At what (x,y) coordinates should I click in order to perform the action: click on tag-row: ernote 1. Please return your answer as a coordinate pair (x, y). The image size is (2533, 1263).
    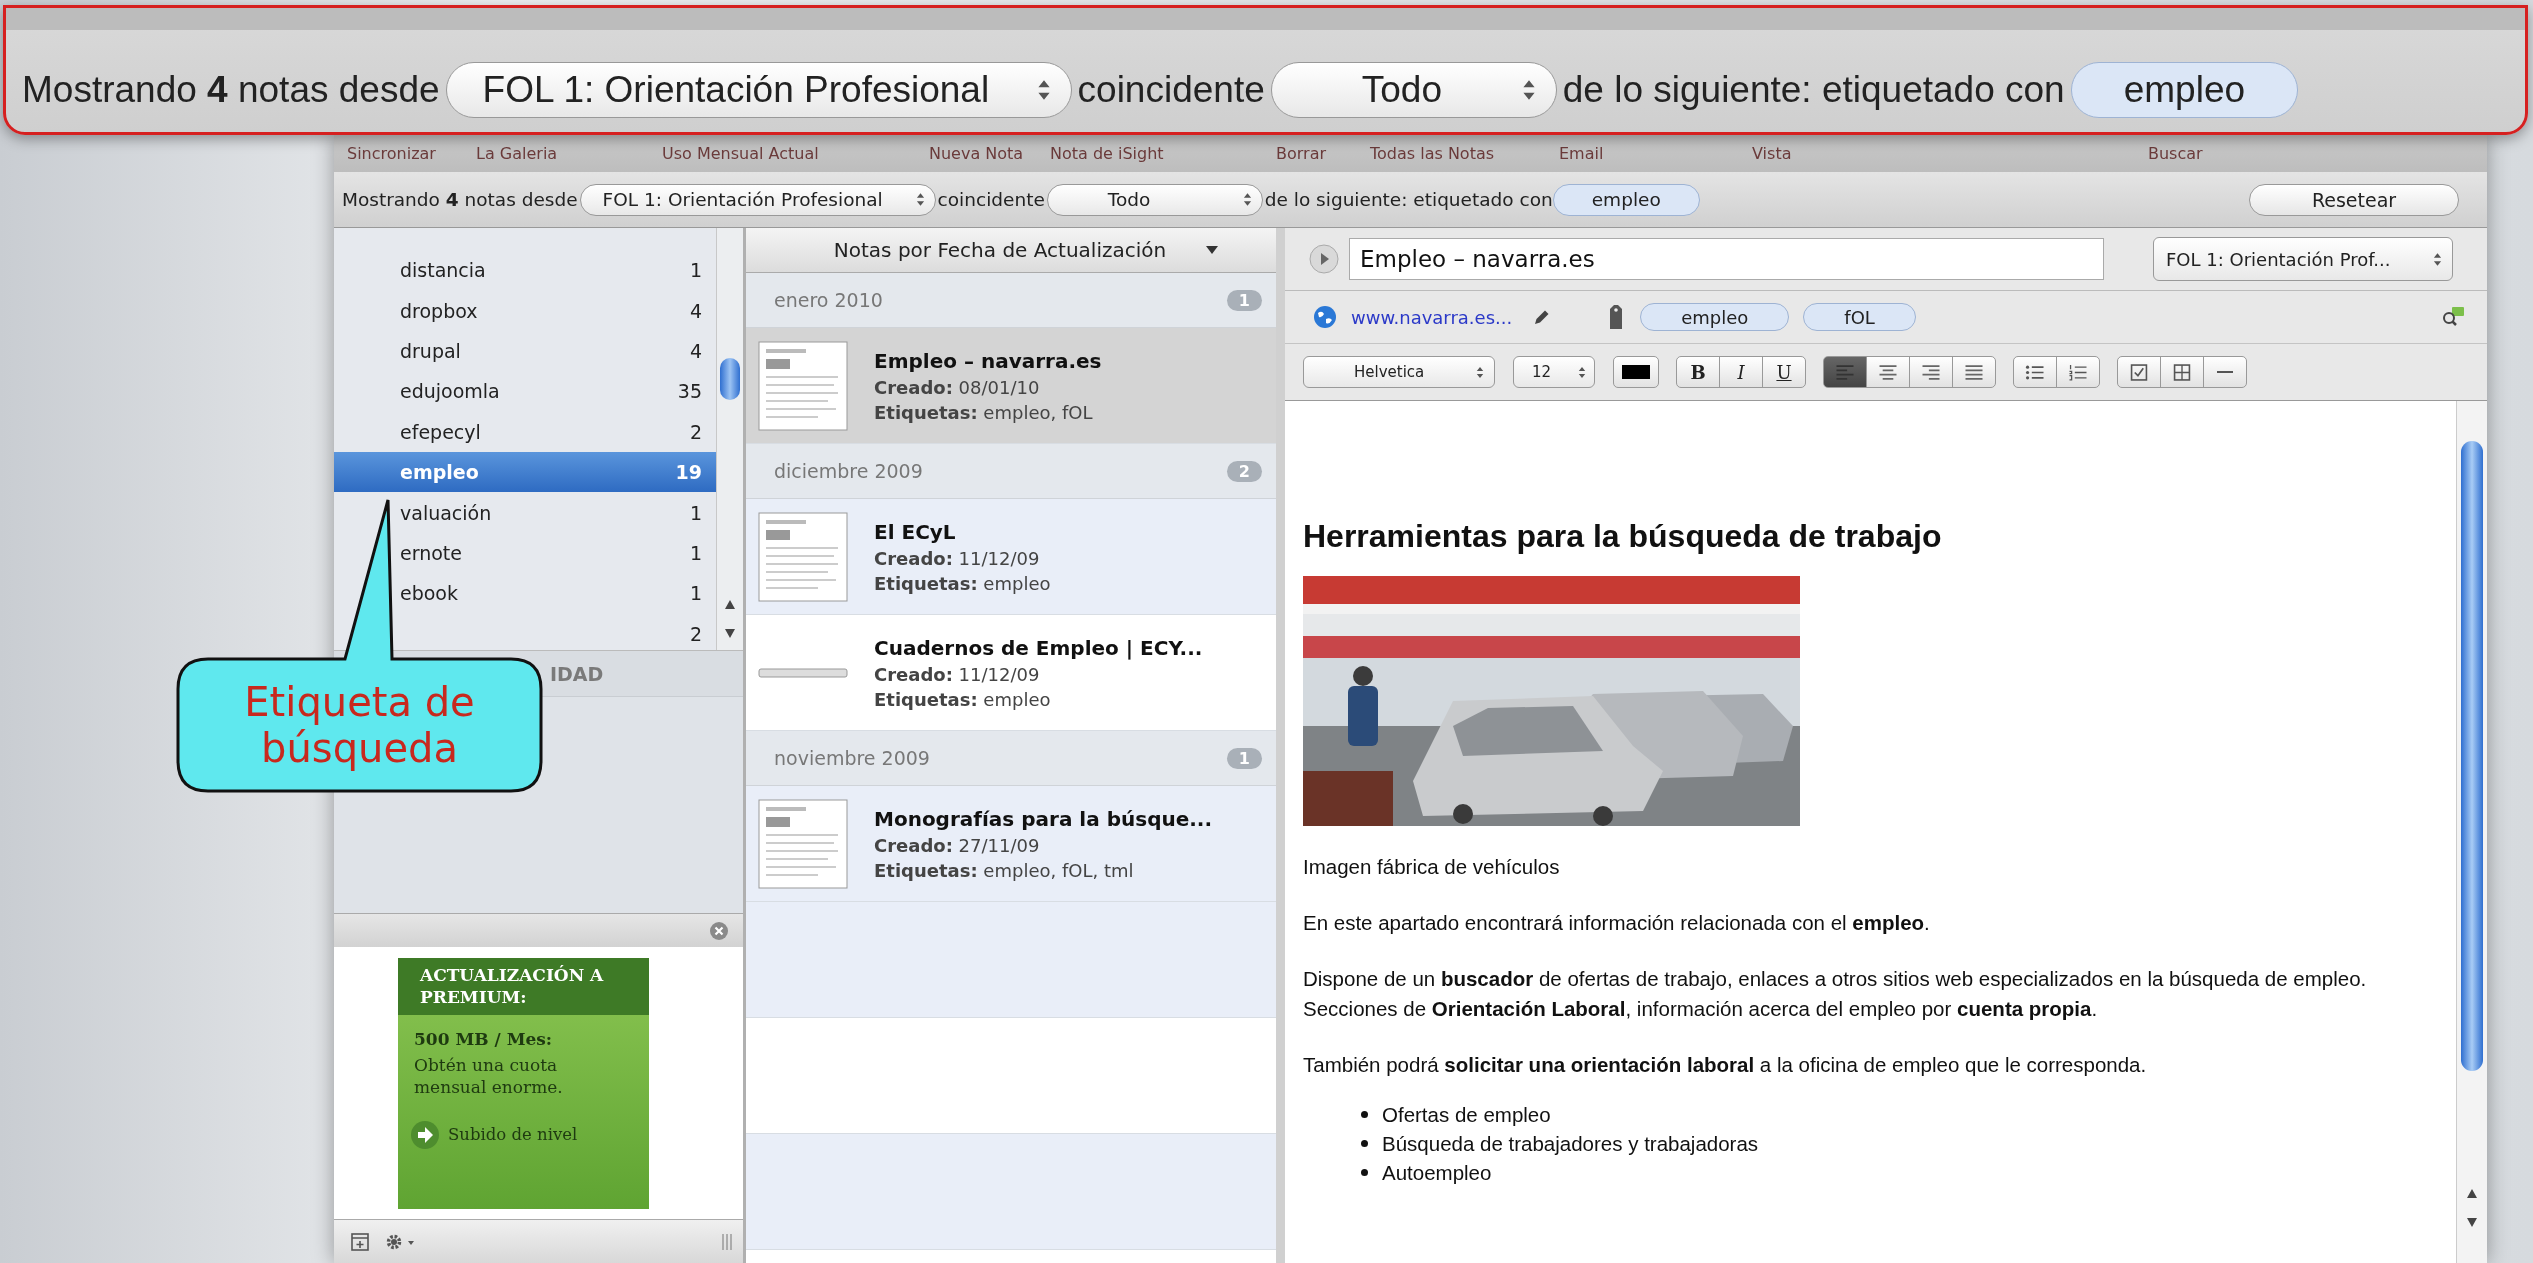
    Looking at the image, I should click on (525, 553).